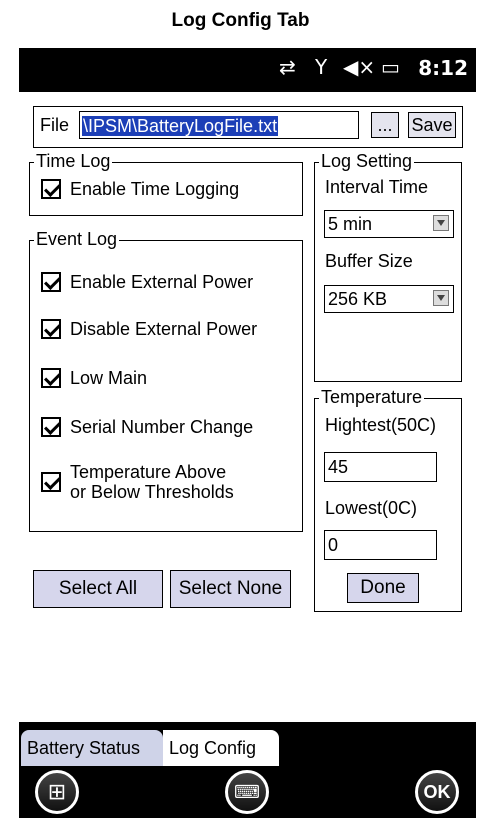 This screenshot has height=823, width=481. I want to click on event-item-low-main: Low Main, so click(94, 378).